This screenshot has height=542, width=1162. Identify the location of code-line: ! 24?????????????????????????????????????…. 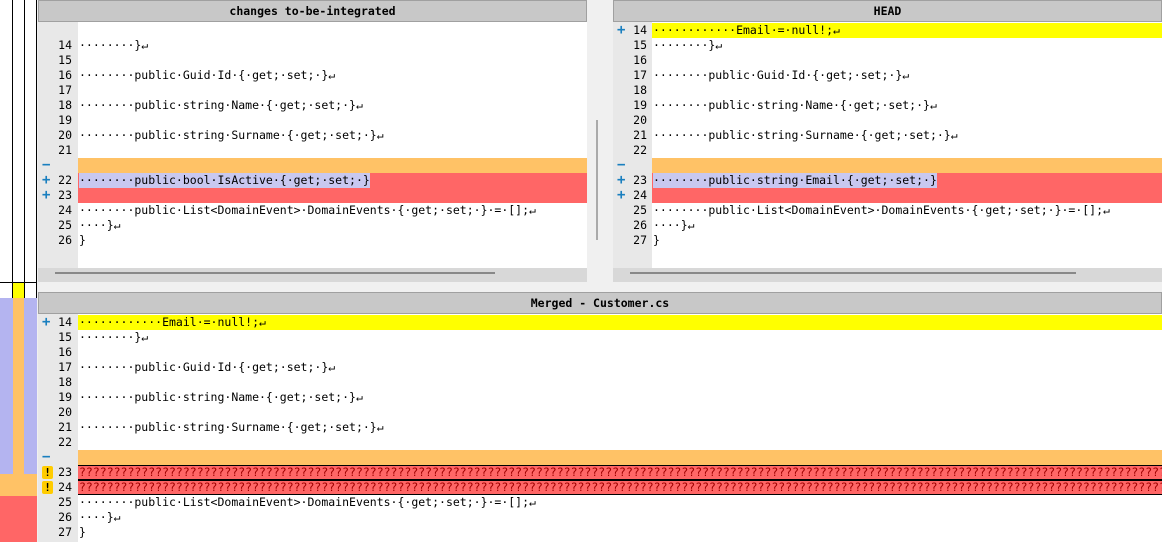
(600, 487).